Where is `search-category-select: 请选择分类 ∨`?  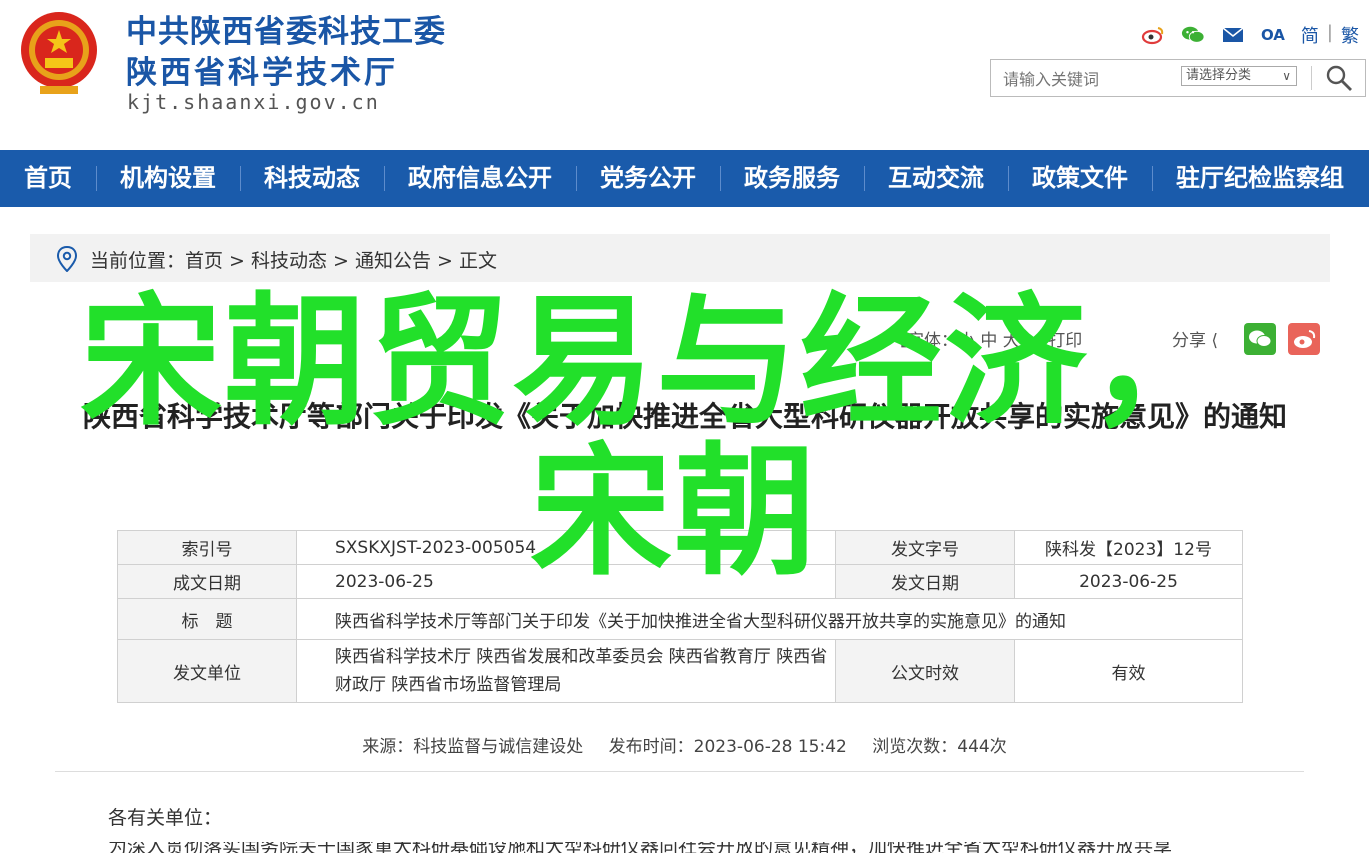
search-category-select: 请选择分类 ∨ is located at coordinates (1239, 76).